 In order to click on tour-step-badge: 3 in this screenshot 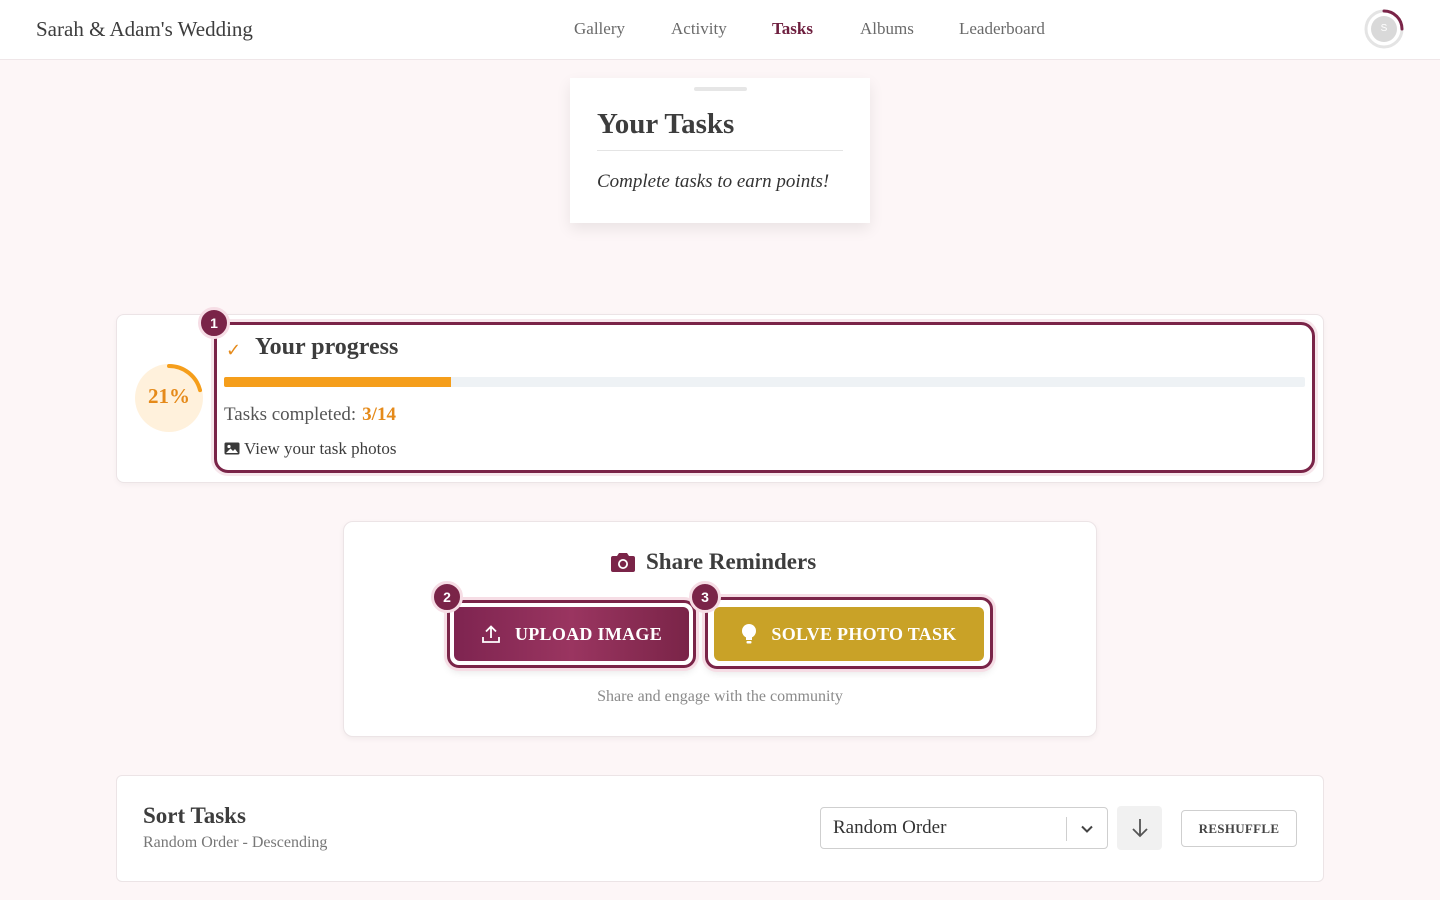, I will do `click(705, 597)`.